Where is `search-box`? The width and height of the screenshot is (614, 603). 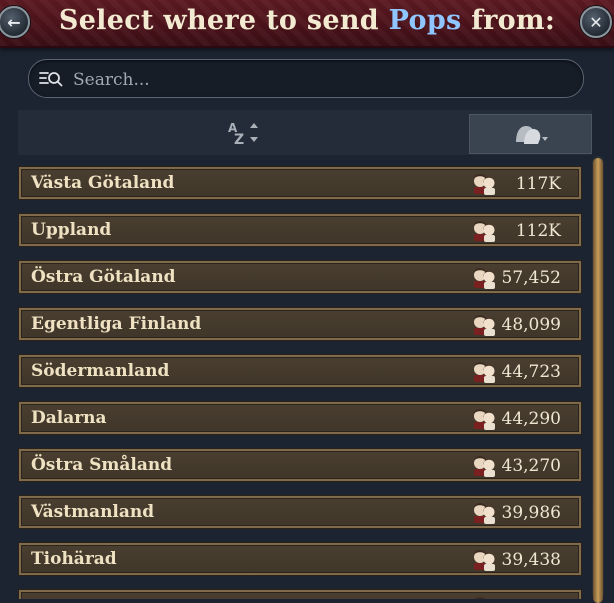
search-box is located at coordinates (306, 79).